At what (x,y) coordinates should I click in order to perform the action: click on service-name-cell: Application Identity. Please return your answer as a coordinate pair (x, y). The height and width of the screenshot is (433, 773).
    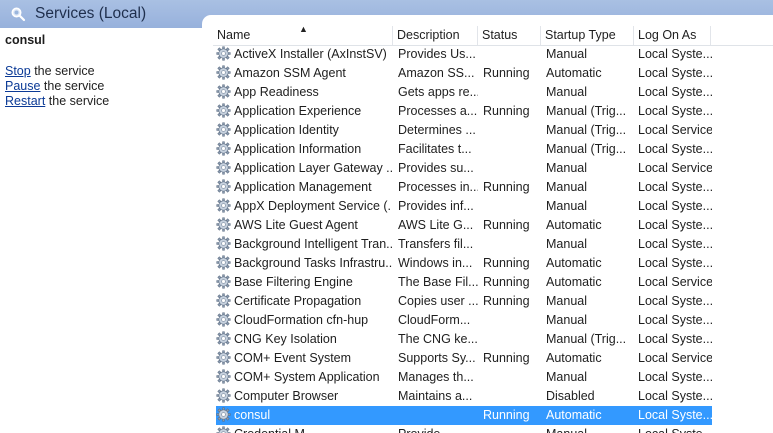
    Looking at the image, I should click on (286, 130).